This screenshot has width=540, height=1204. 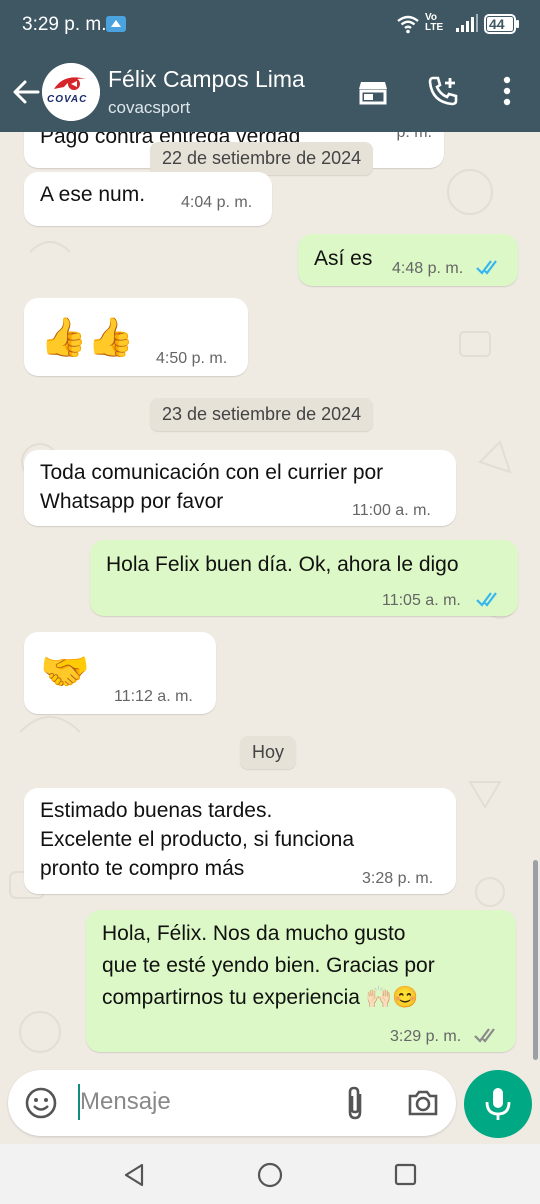 I want to click on camera-icon, so click(x=423, y=1105).